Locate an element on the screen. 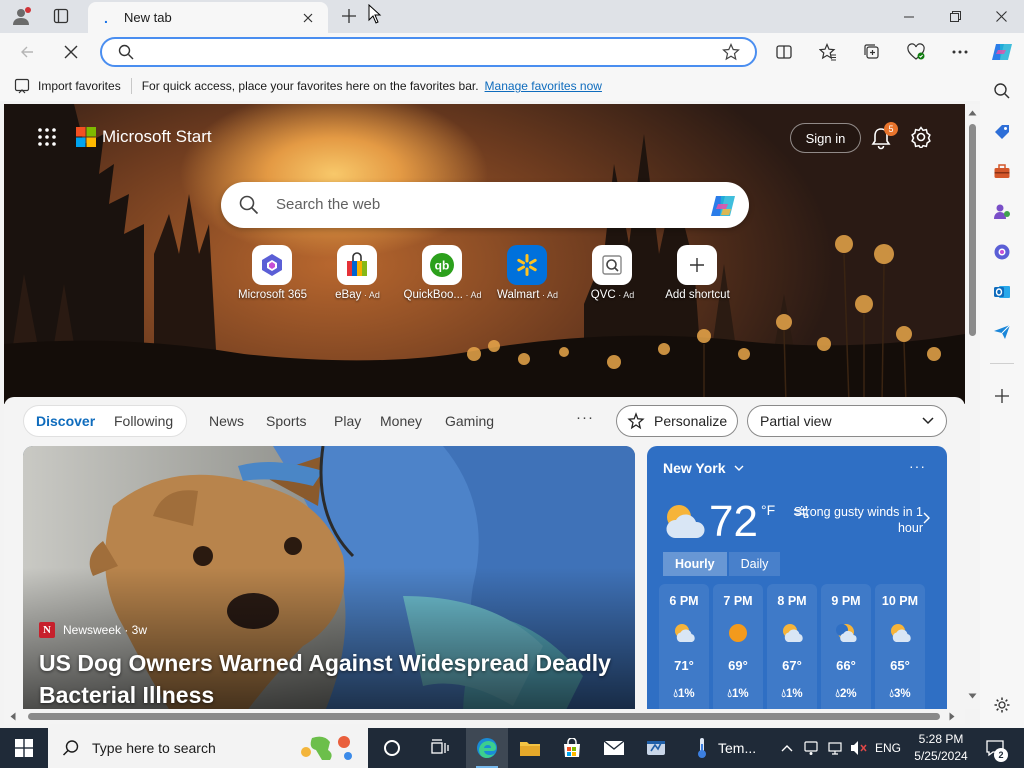 The width and height of the screenshot is (1024, 768). tab-hourly: Hourly is located at coordinates (695, 564).